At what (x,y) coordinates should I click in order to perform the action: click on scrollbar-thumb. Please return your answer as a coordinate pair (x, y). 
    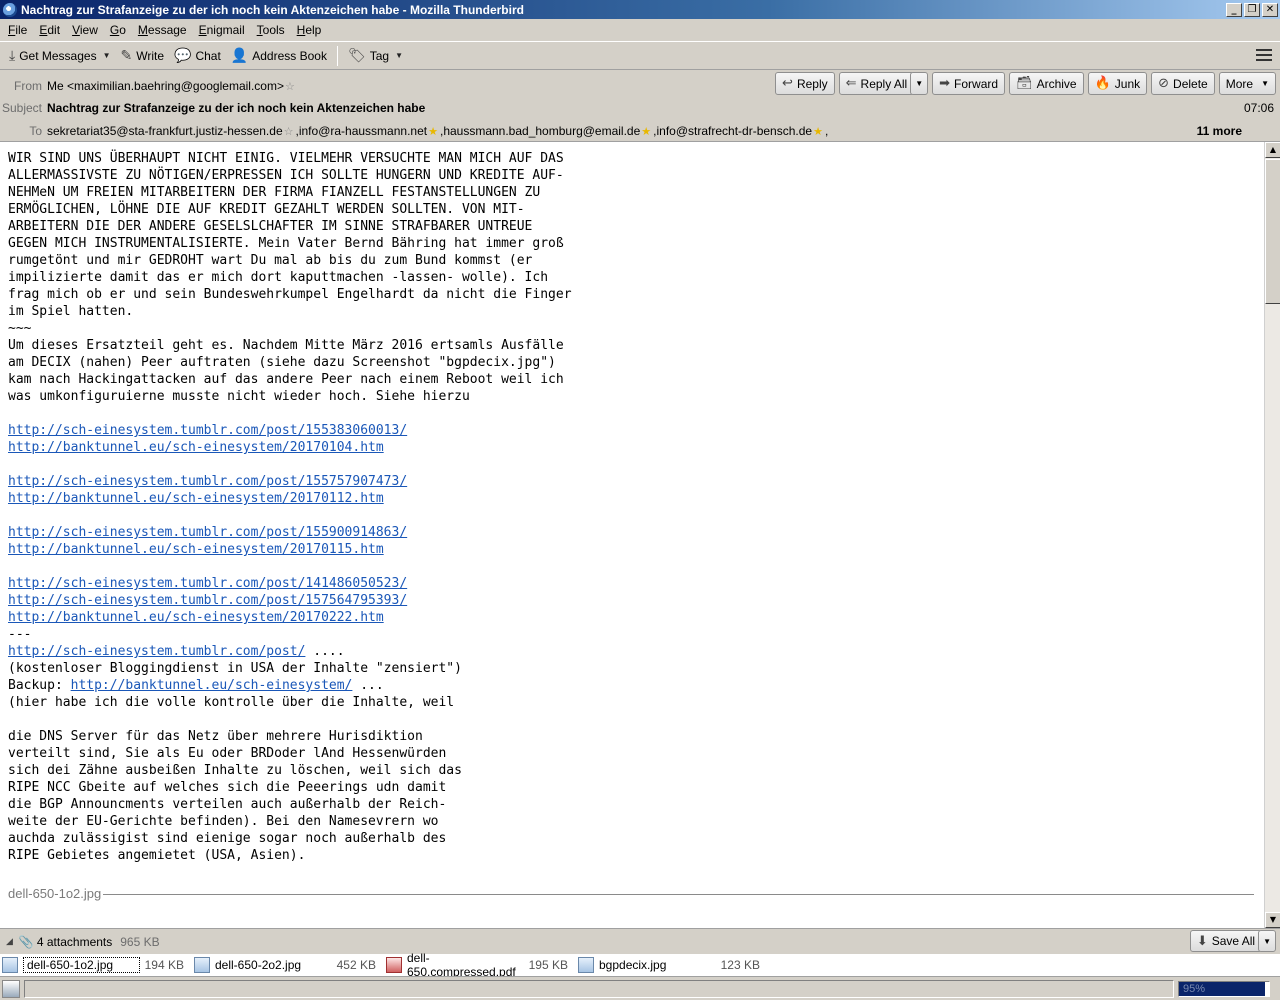
    Looking at the image, I should click on (1272, 231).